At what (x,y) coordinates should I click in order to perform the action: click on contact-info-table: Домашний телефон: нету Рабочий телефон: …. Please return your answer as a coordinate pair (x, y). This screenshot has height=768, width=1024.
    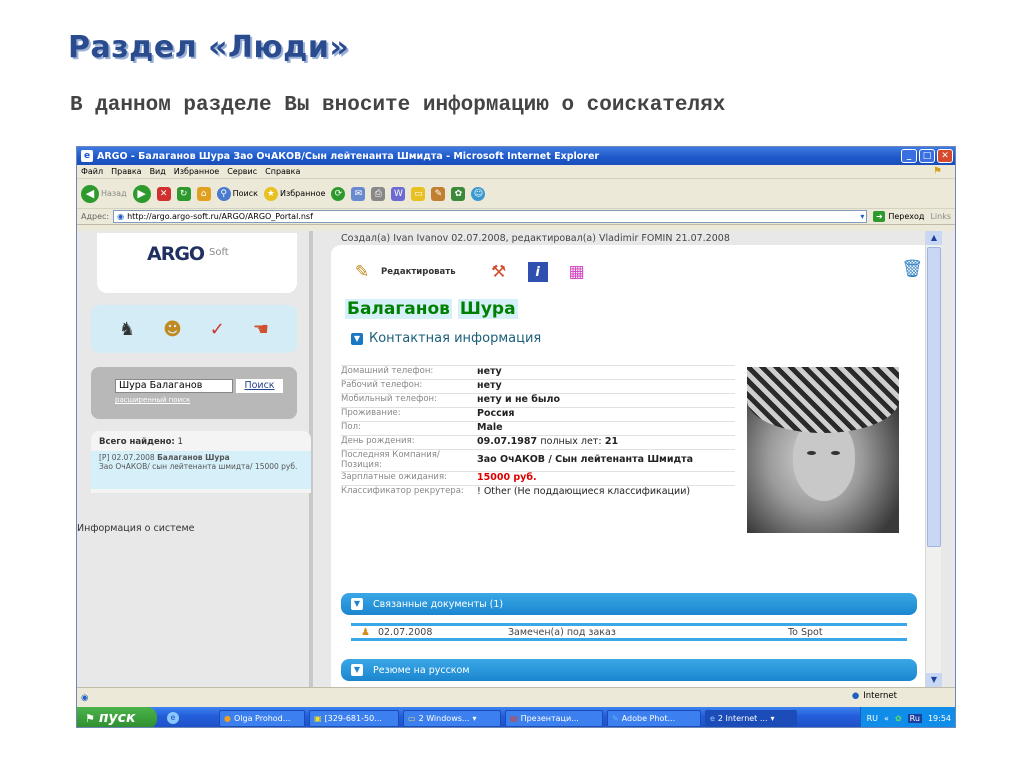
    Looking at the image, I should click on (538, 432).